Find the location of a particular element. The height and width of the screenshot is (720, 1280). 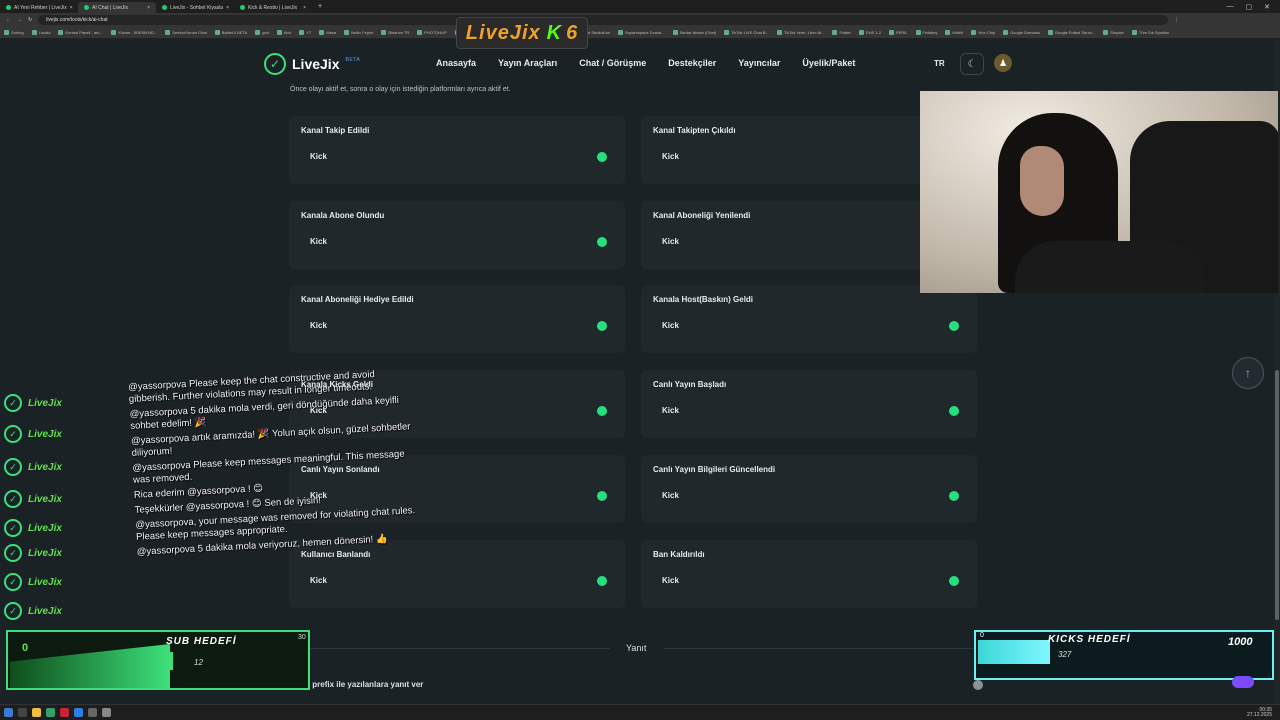

nav-membership: Üyelik/Paket is located at coordinates (828, 63).